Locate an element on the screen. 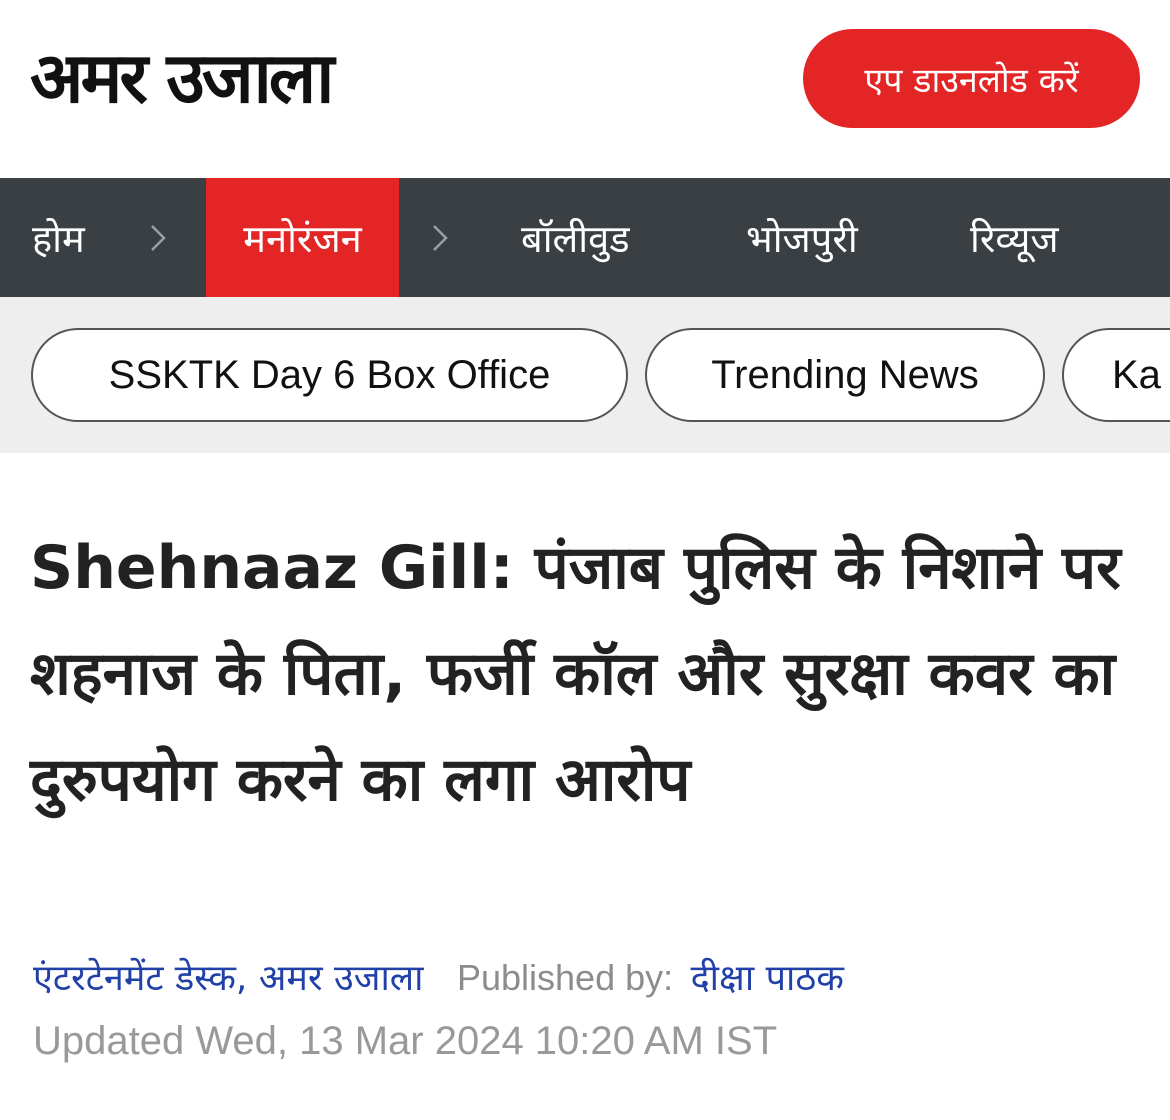 The height and width of the screenshot is (1120, 1170). app-download-button: एप डाउनलोड करें is located at coordinates (971, 78).